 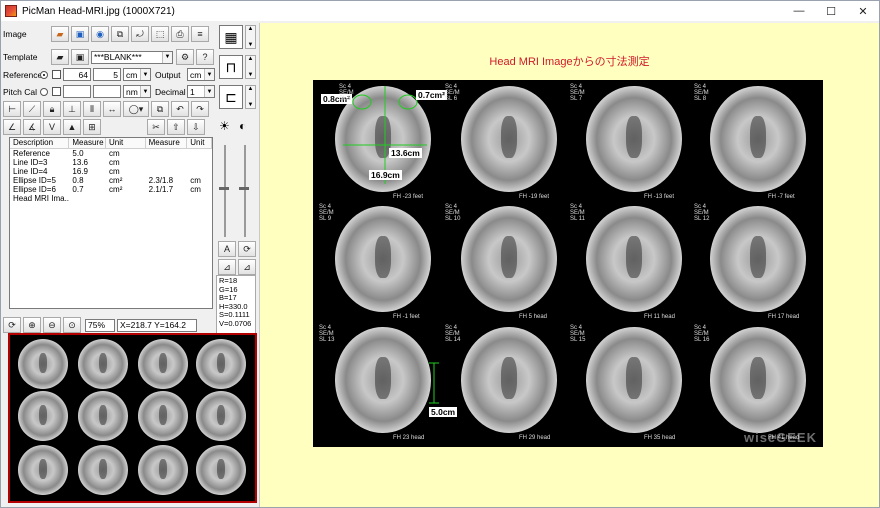 I want to click on ruler-horizontal-icon: ⊓, so click(x=231, y=67).